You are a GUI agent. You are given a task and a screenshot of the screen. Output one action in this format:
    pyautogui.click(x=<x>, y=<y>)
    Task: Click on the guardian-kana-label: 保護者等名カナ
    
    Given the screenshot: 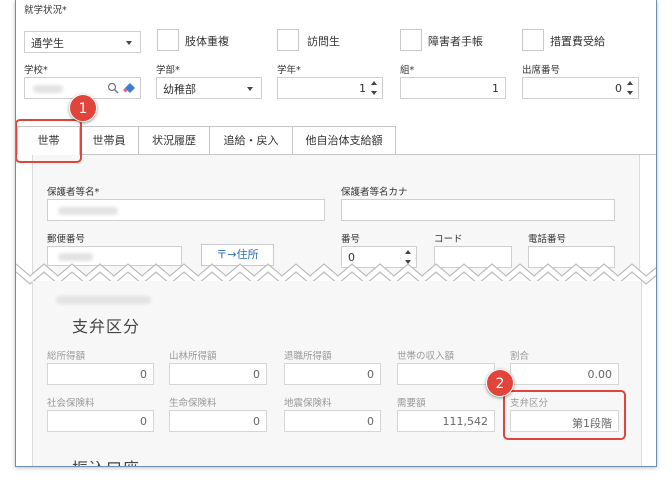 What is the action you would take?
    pyautogui.click(x=374, y=192)
    